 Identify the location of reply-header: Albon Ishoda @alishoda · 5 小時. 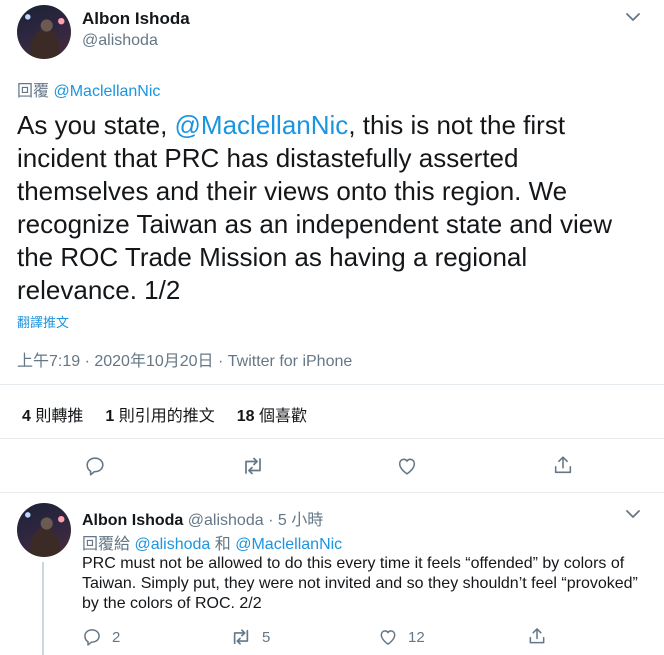
(202, 518).